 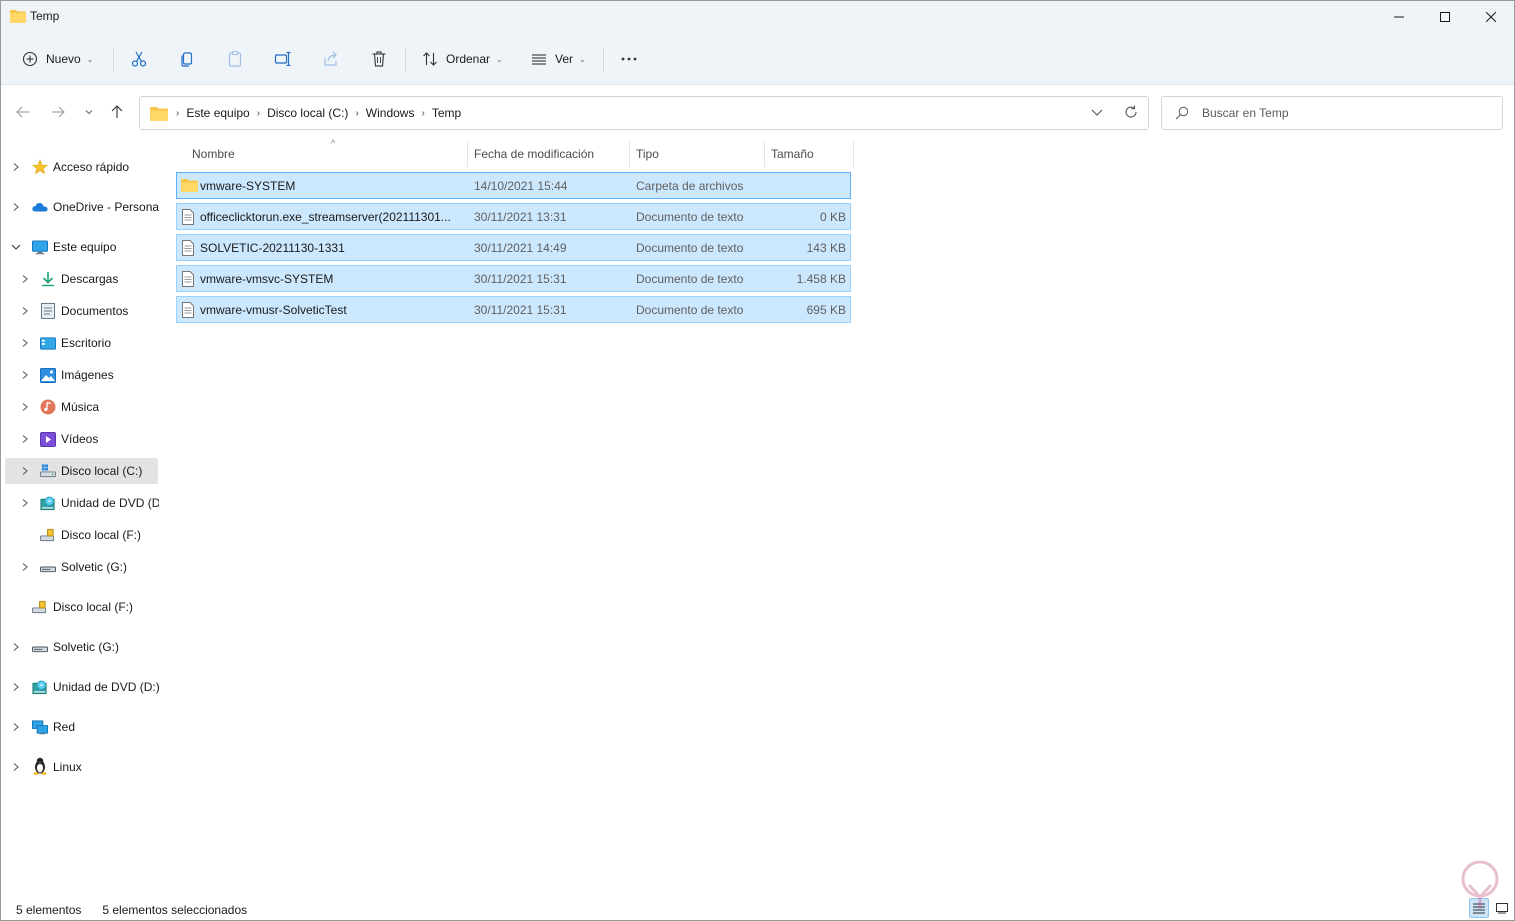 I want to click on cut-icon, so click(x=139, y=59).